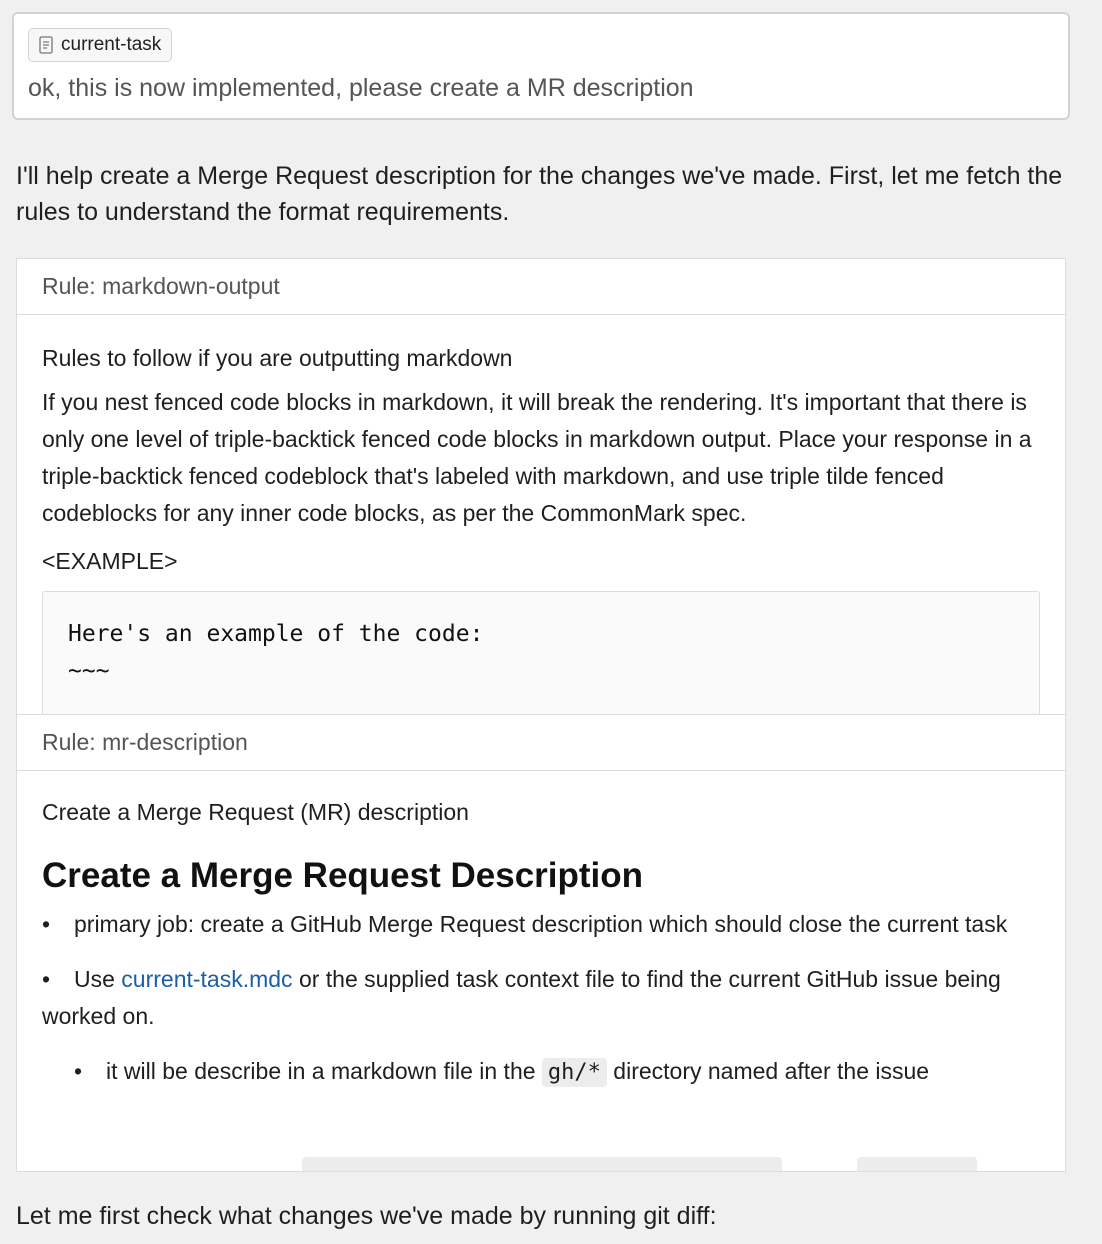  I want to click on rule-header: Rule: markdown-output, so click(541, 287).